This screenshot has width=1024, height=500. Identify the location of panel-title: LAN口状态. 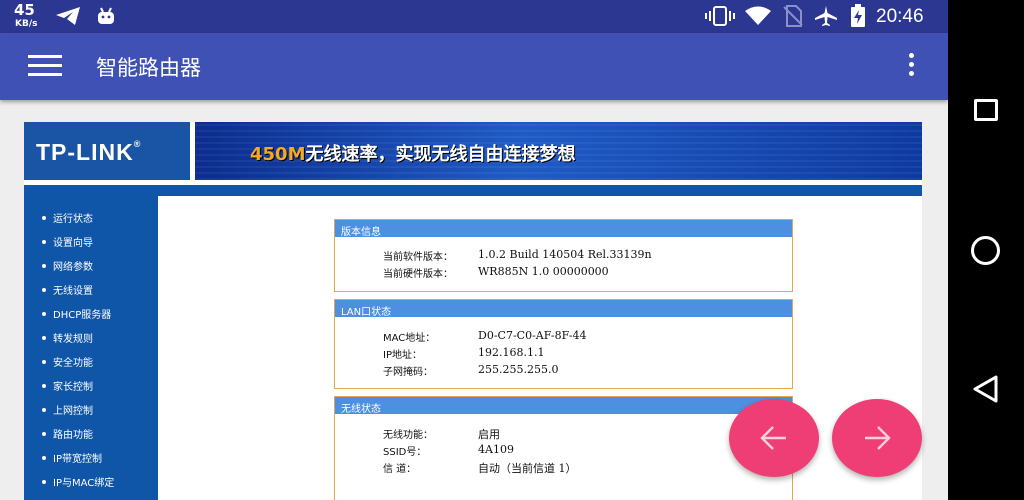
(563, 309).